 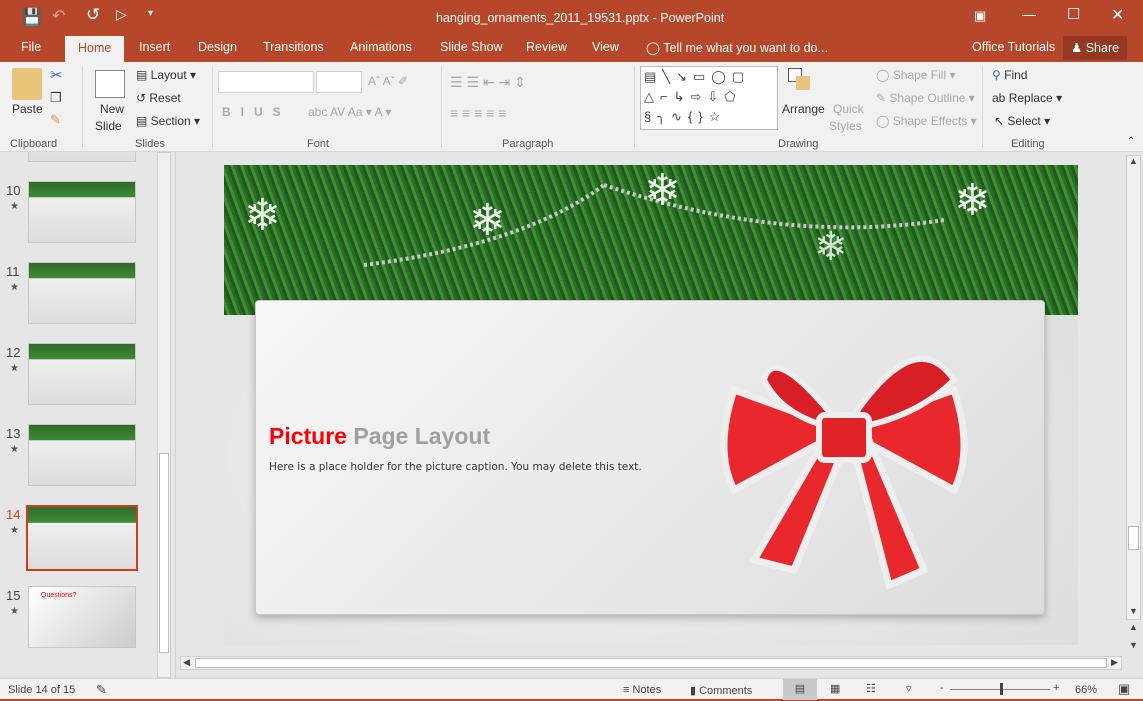 I want to click on tab-slide-show: Slide Show, so click(x=471, y=47).